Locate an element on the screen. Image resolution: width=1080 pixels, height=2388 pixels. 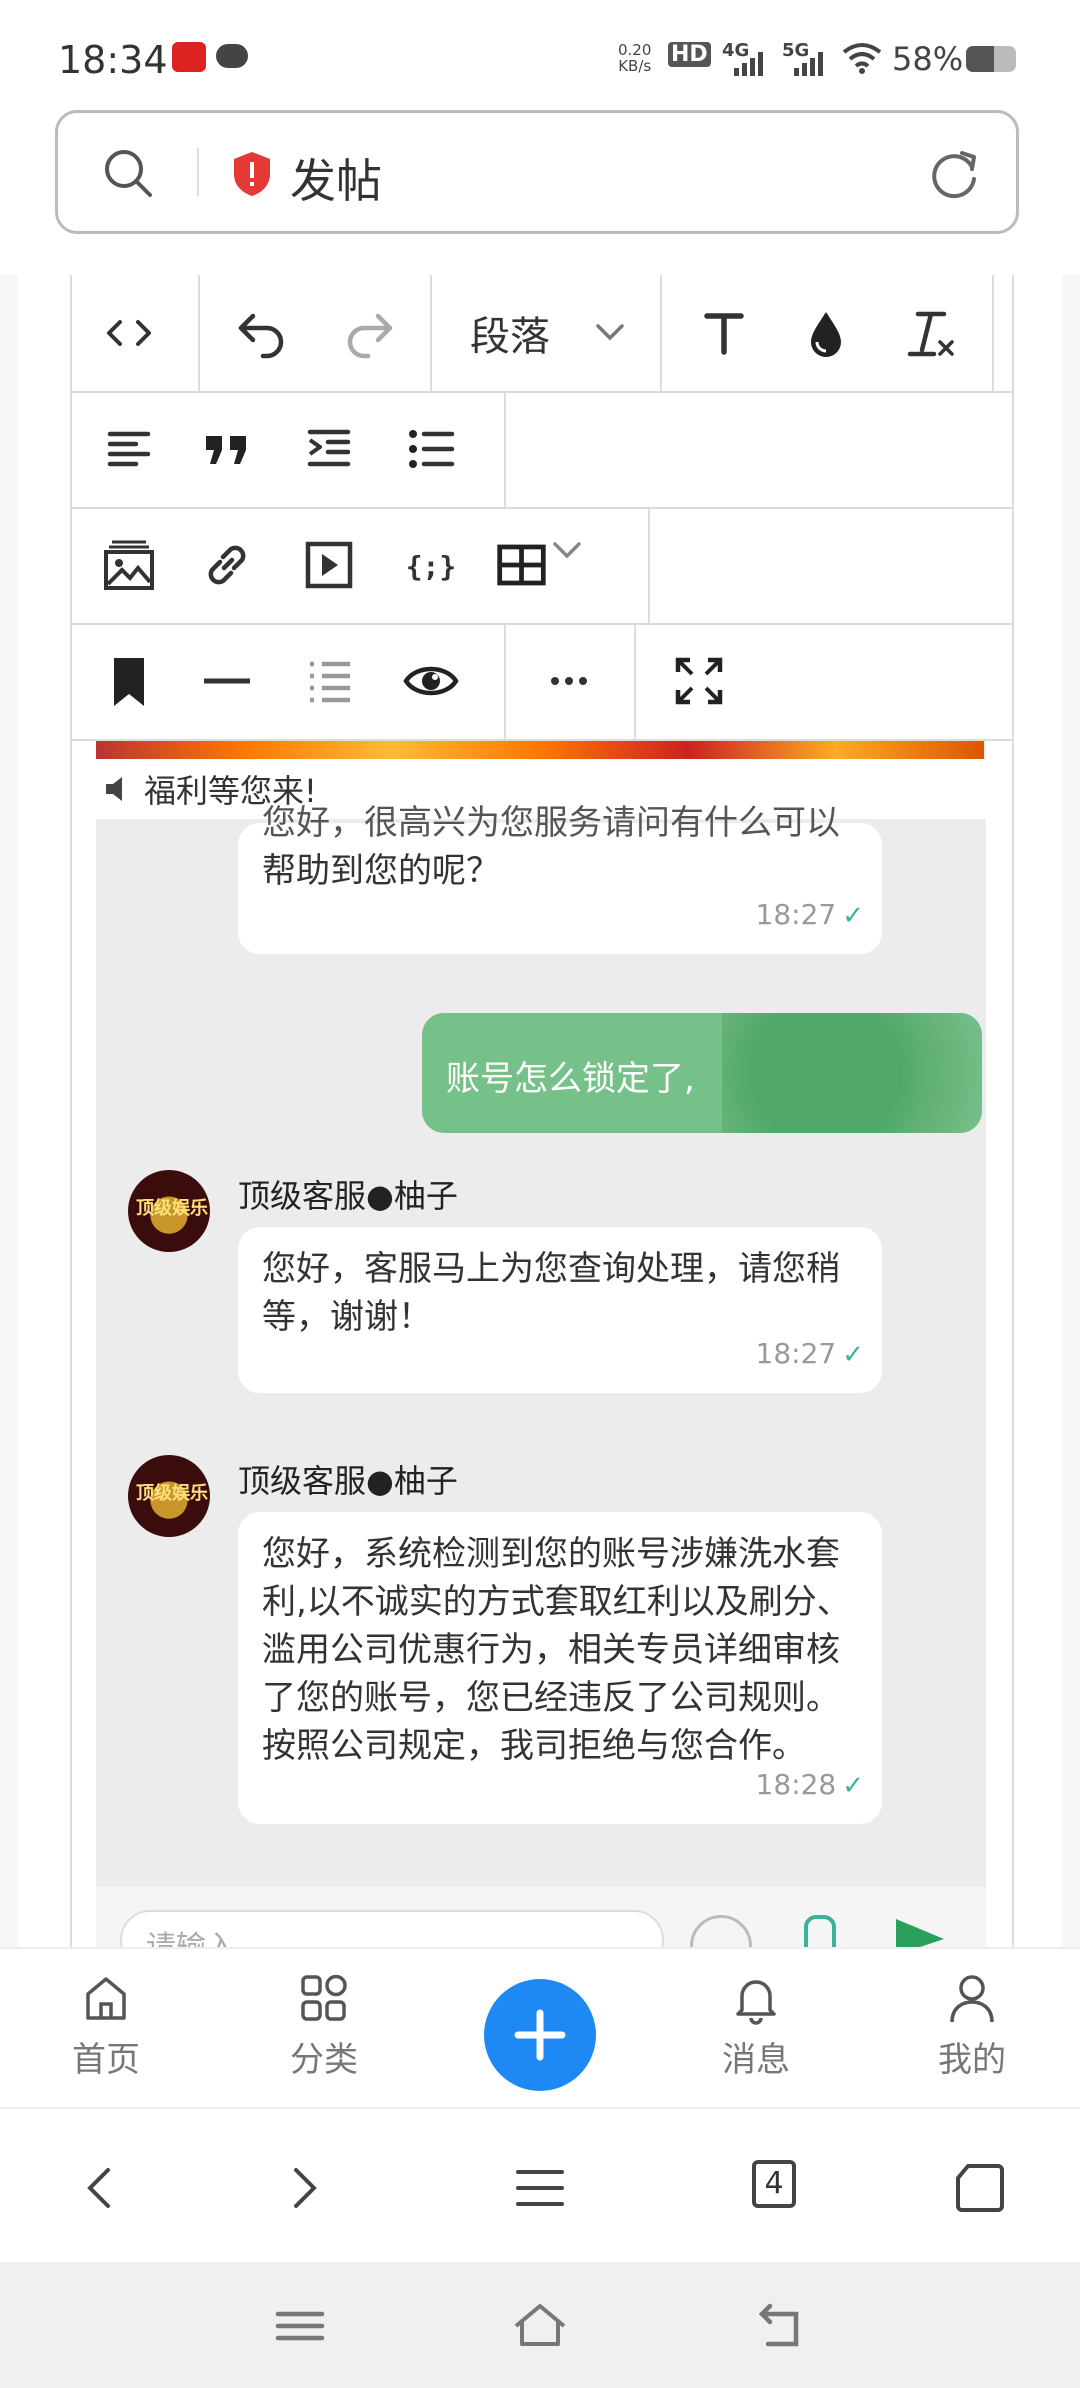
link-icon is located at coordinates (227, 565).